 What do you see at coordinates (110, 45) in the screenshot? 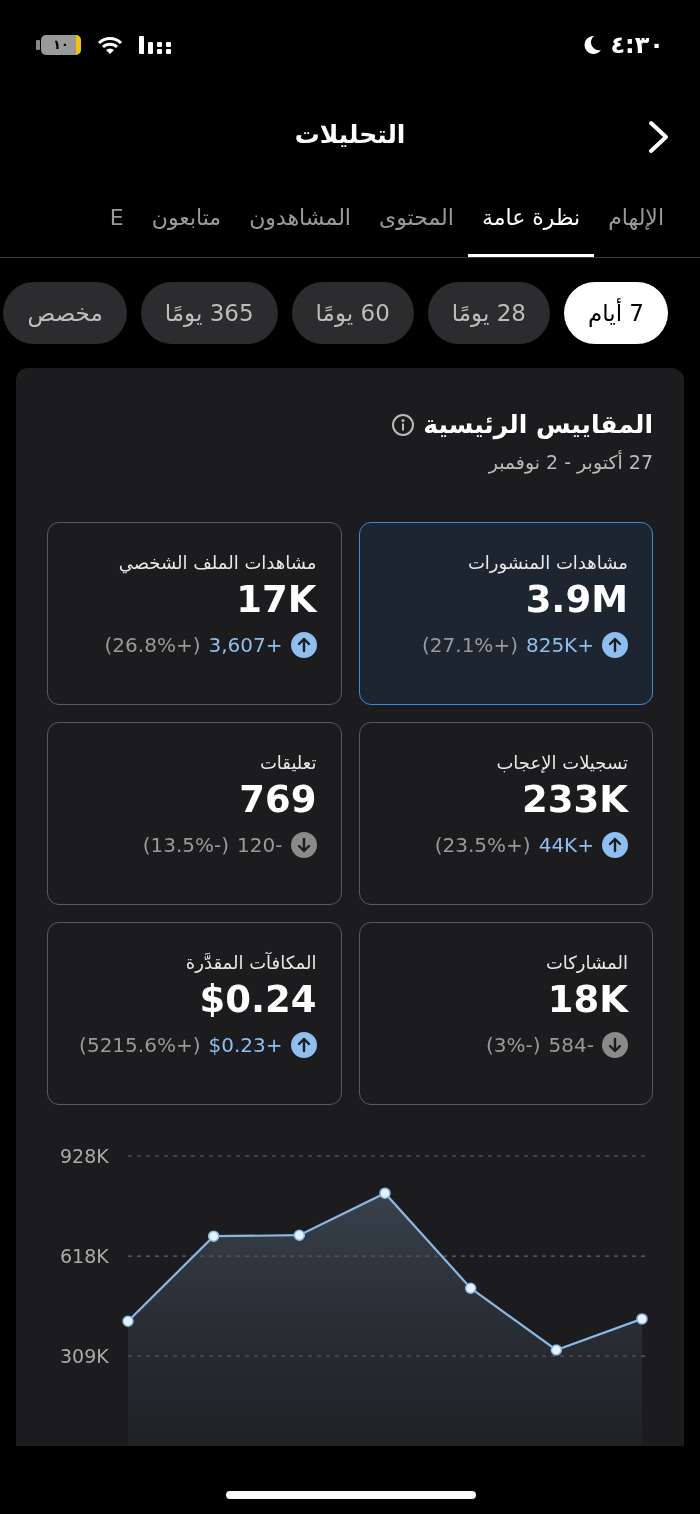
I see `wifi-icon` at bounding box center [110, 45].